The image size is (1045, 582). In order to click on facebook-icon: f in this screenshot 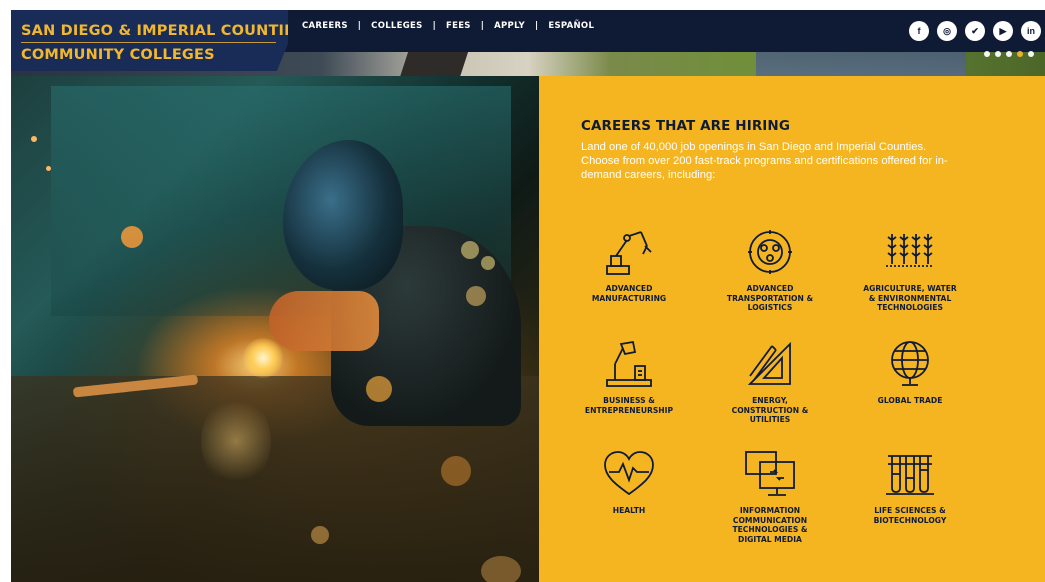, I will do `click(919, 31)`.